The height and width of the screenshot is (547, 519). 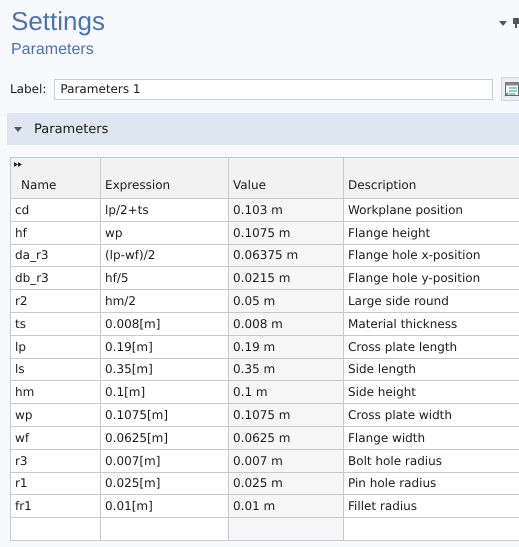 I want to click on table-cell: ts, so click(x=55, y=324).